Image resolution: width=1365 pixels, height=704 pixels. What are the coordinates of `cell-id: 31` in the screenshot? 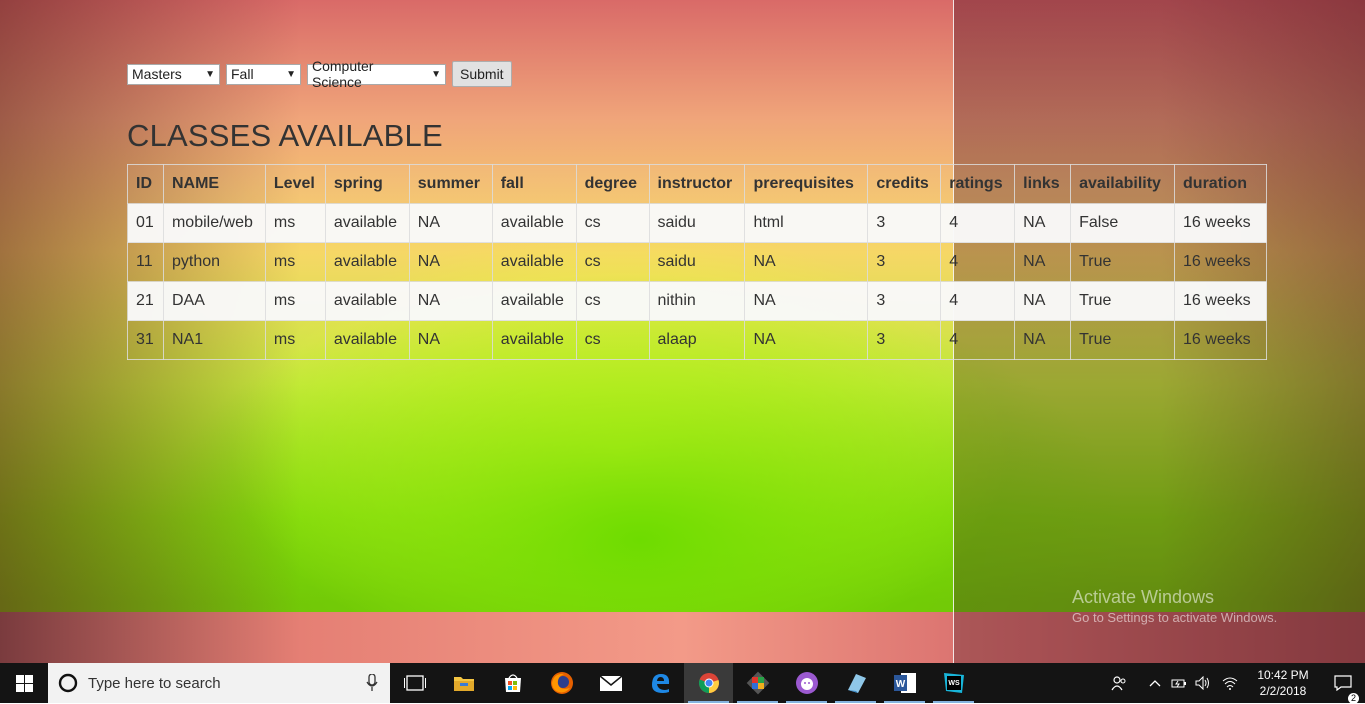 It's located at (145, 340).